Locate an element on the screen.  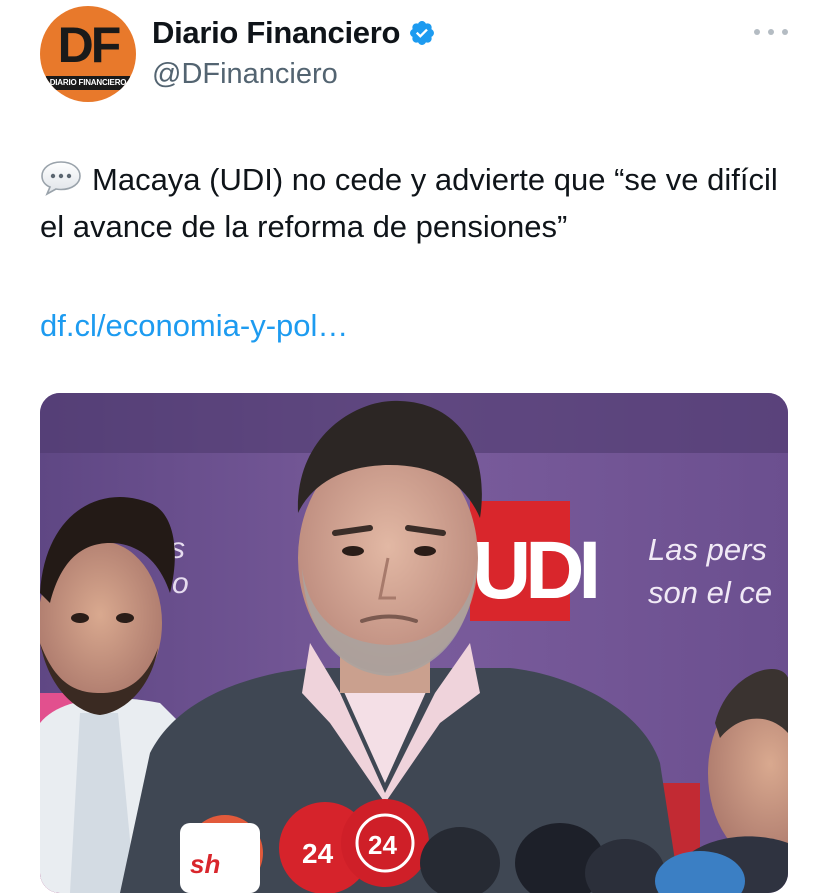
account-name-row: Diario Financiero is located at coordinates (294, 33).